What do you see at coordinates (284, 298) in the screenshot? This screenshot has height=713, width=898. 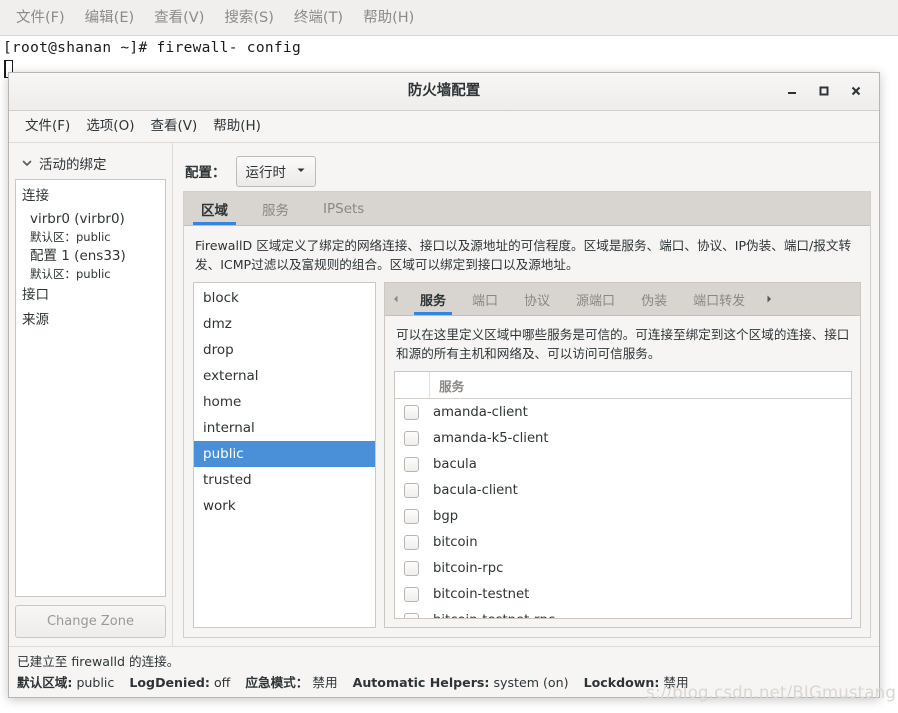 I see `zone-item-block: block` at bounding box center [284, 298].